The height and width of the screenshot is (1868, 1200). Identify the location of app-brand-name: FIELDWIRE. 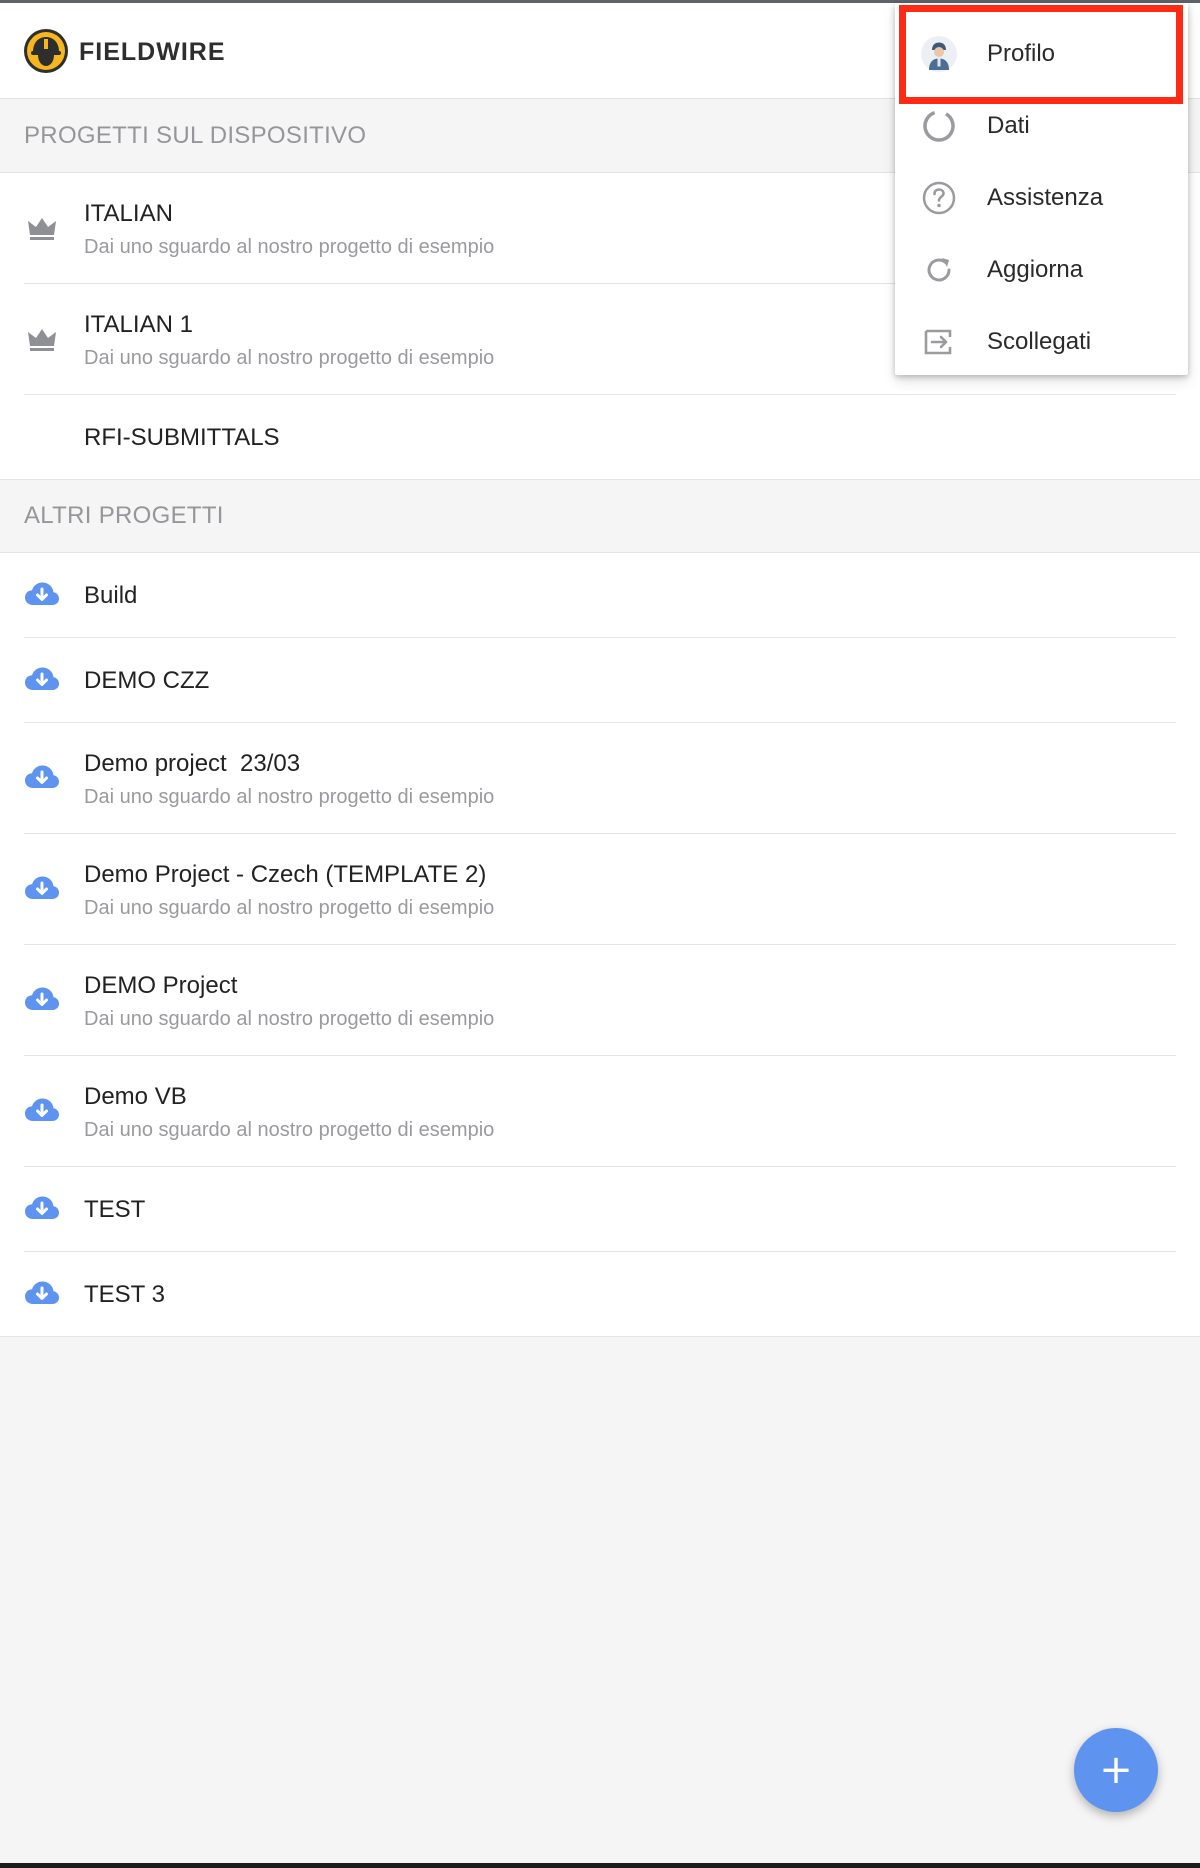
(152, 52).